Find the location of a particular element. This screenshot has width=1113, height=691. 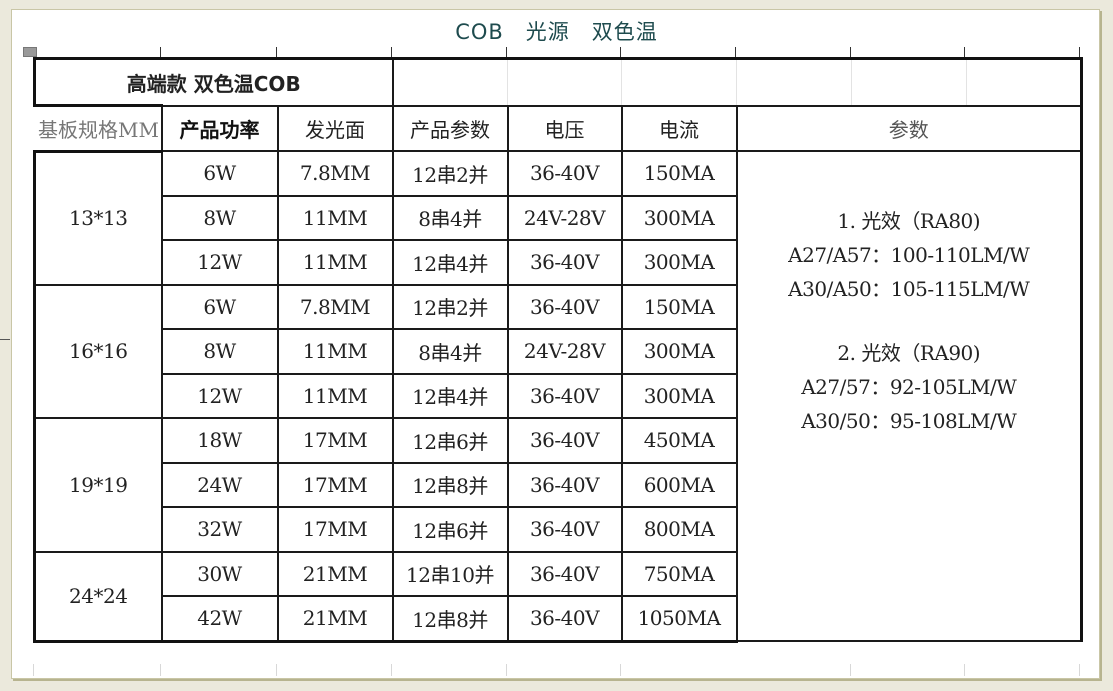

current-cell: 600MA is located at coordinates (679, 484).